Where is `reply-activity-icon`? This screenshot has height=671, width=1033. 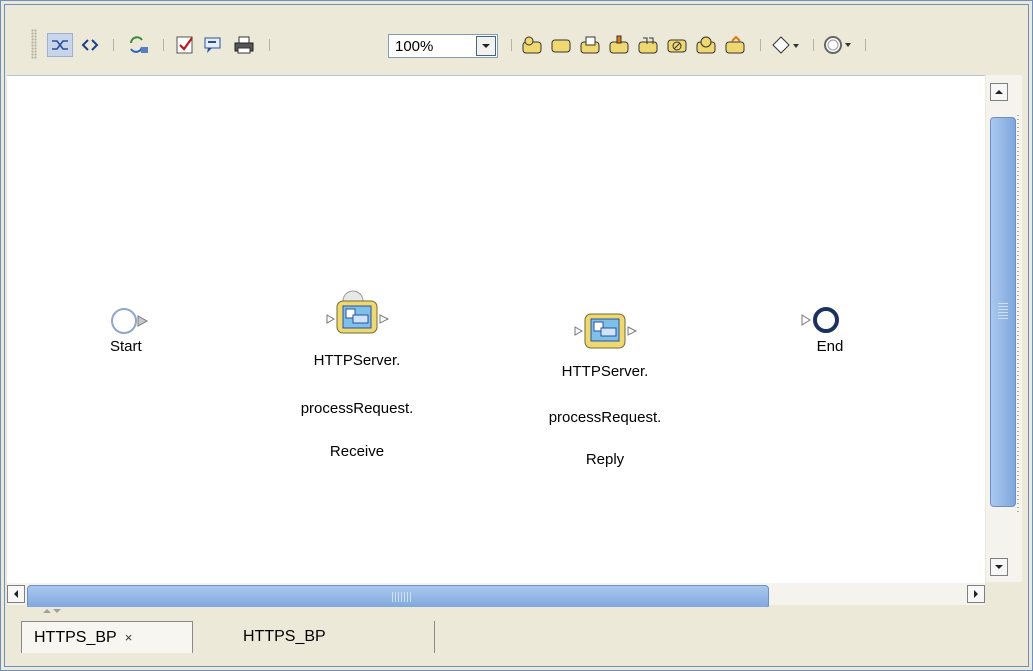 reply-activity-icon is located at coordinates (735, 45).